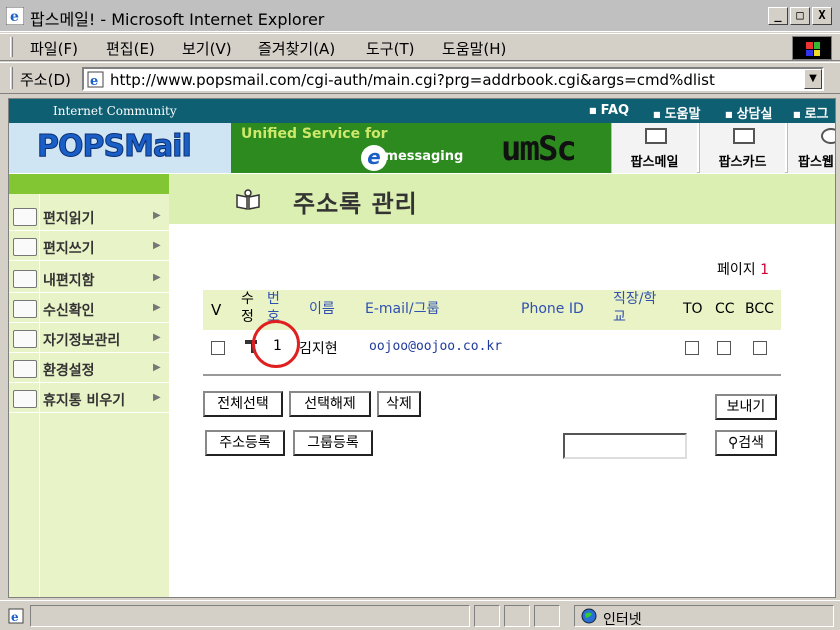 Image resolution: width=840 pixels, height=630 pixels. I want to click on popsmail-logo: POPSMail, so click(120, 148).